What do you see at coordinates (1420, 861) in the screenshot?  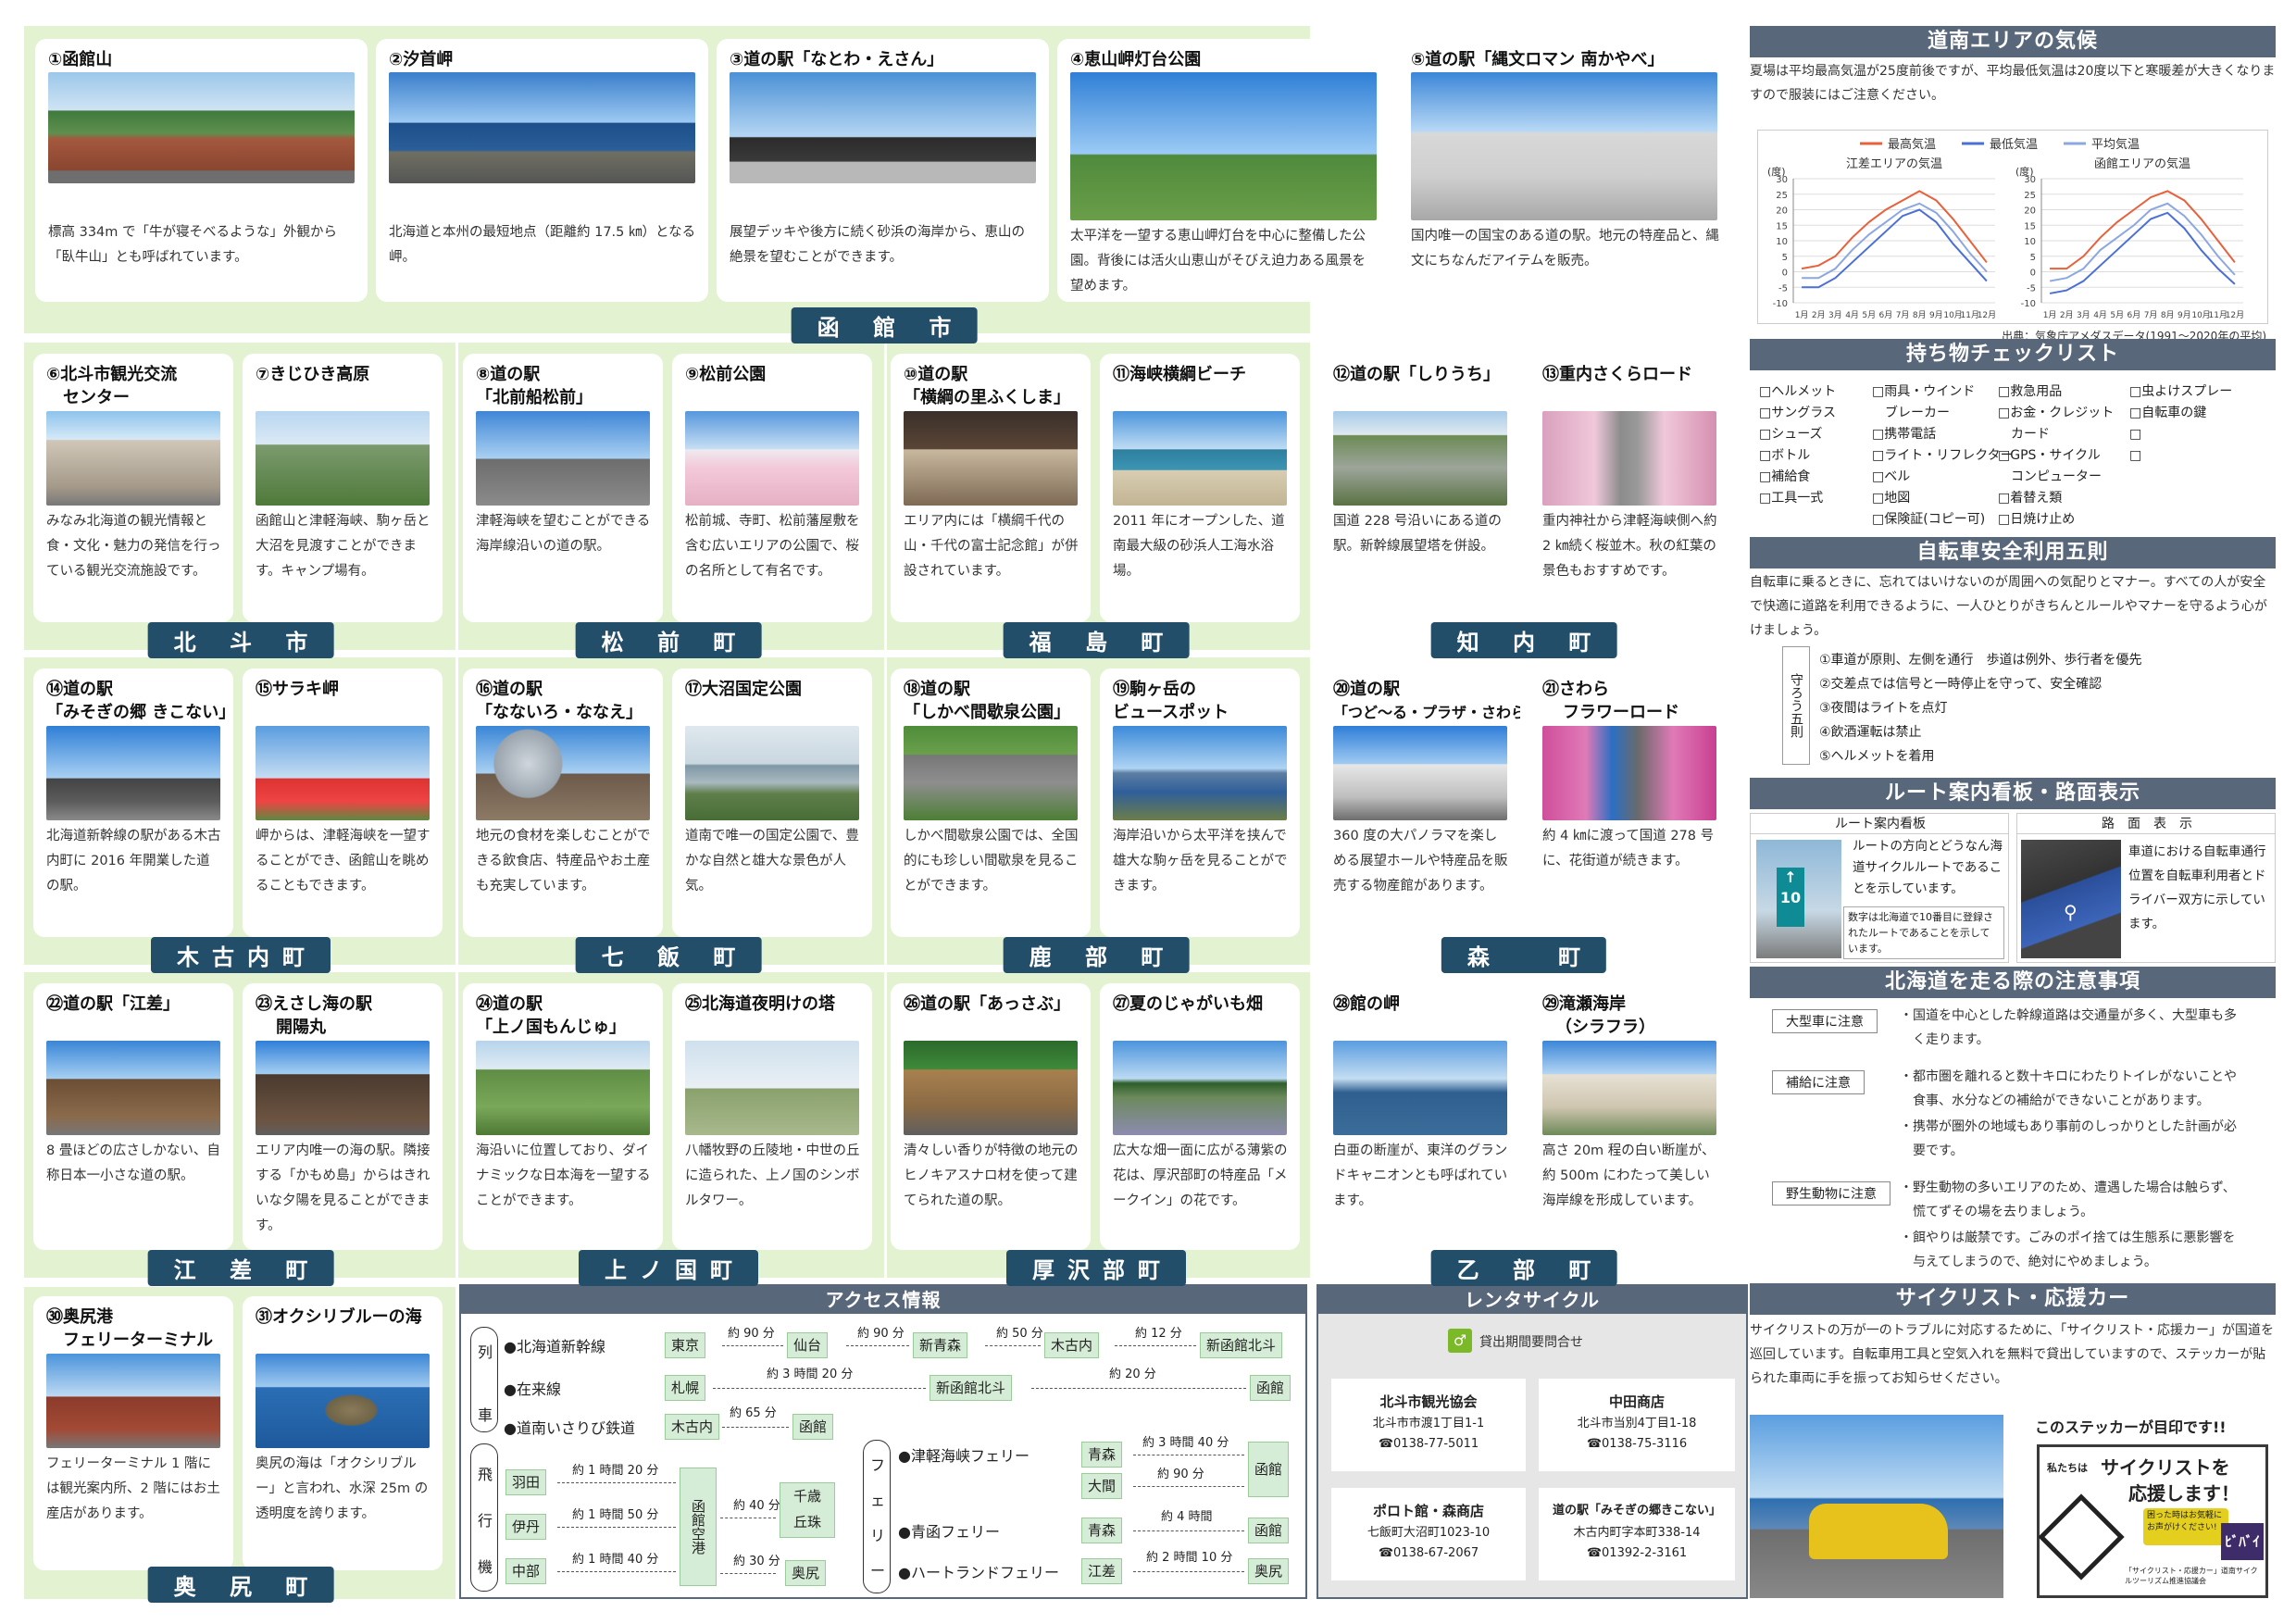 I see `spot-description: 360 度の大パノラマを楽しめる展望ホールや特産品を販売する物産館があります。` at bounding box center [1420, 861].